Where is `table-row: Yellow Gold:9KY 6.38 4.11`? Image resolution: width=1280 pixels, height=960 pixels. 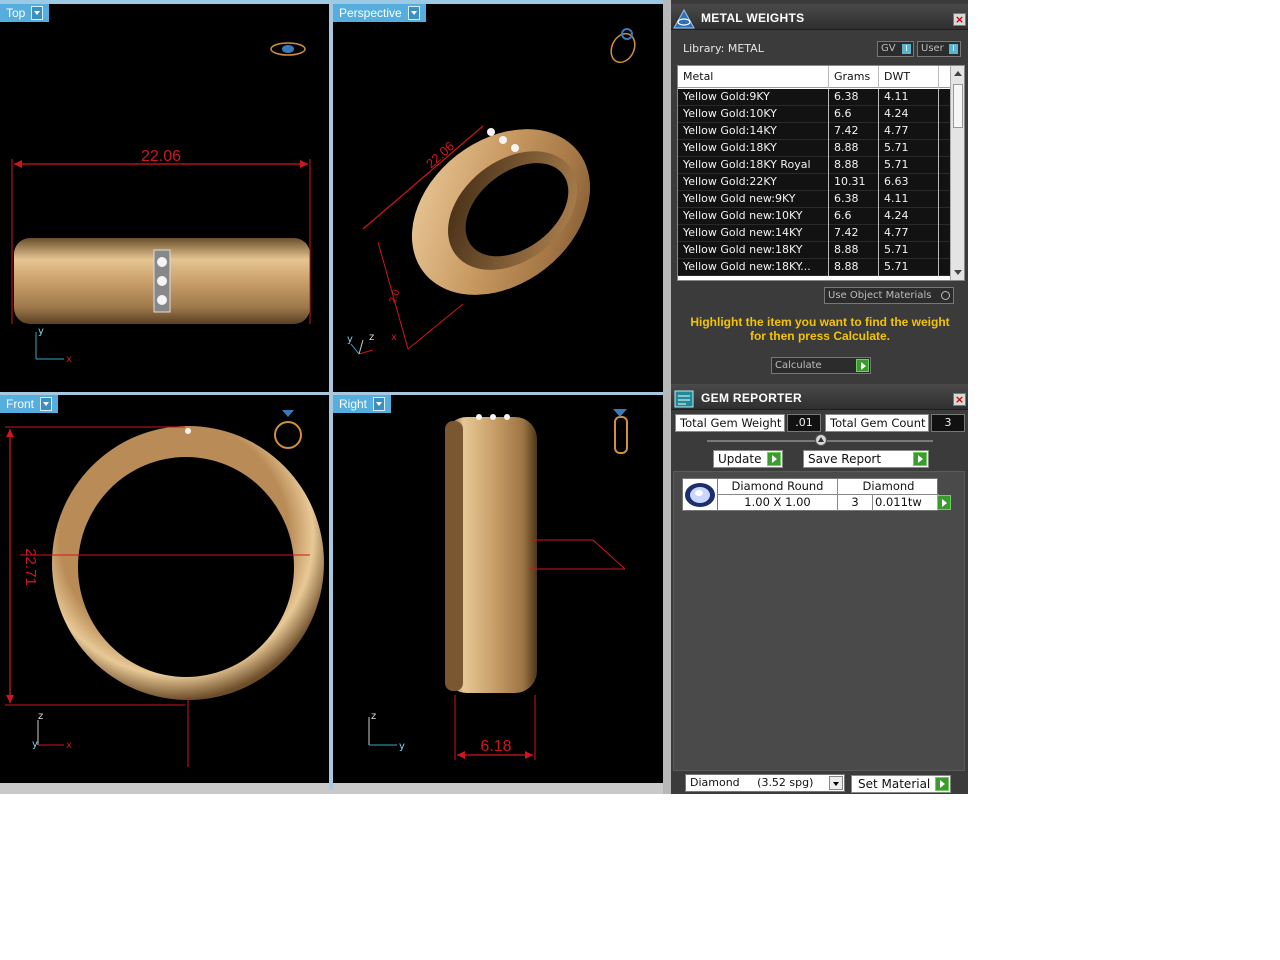
table-row: Yellow Gold:9KY 6.38 4.11 is located at coordinates (814, 97).